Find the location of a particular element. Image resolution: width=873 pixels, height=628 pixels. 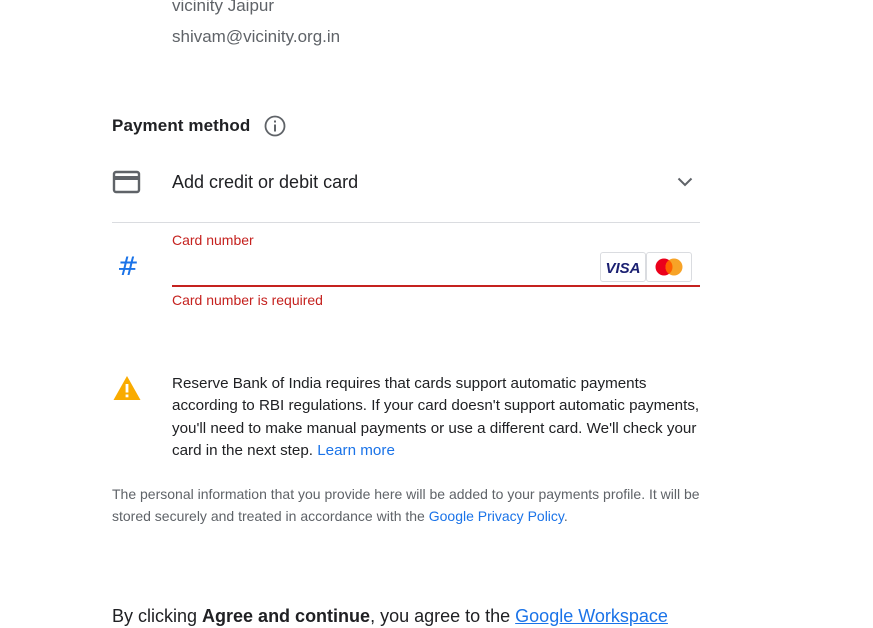

workspace-terms-link: Google Workspace is located at coordinates (591, 616).